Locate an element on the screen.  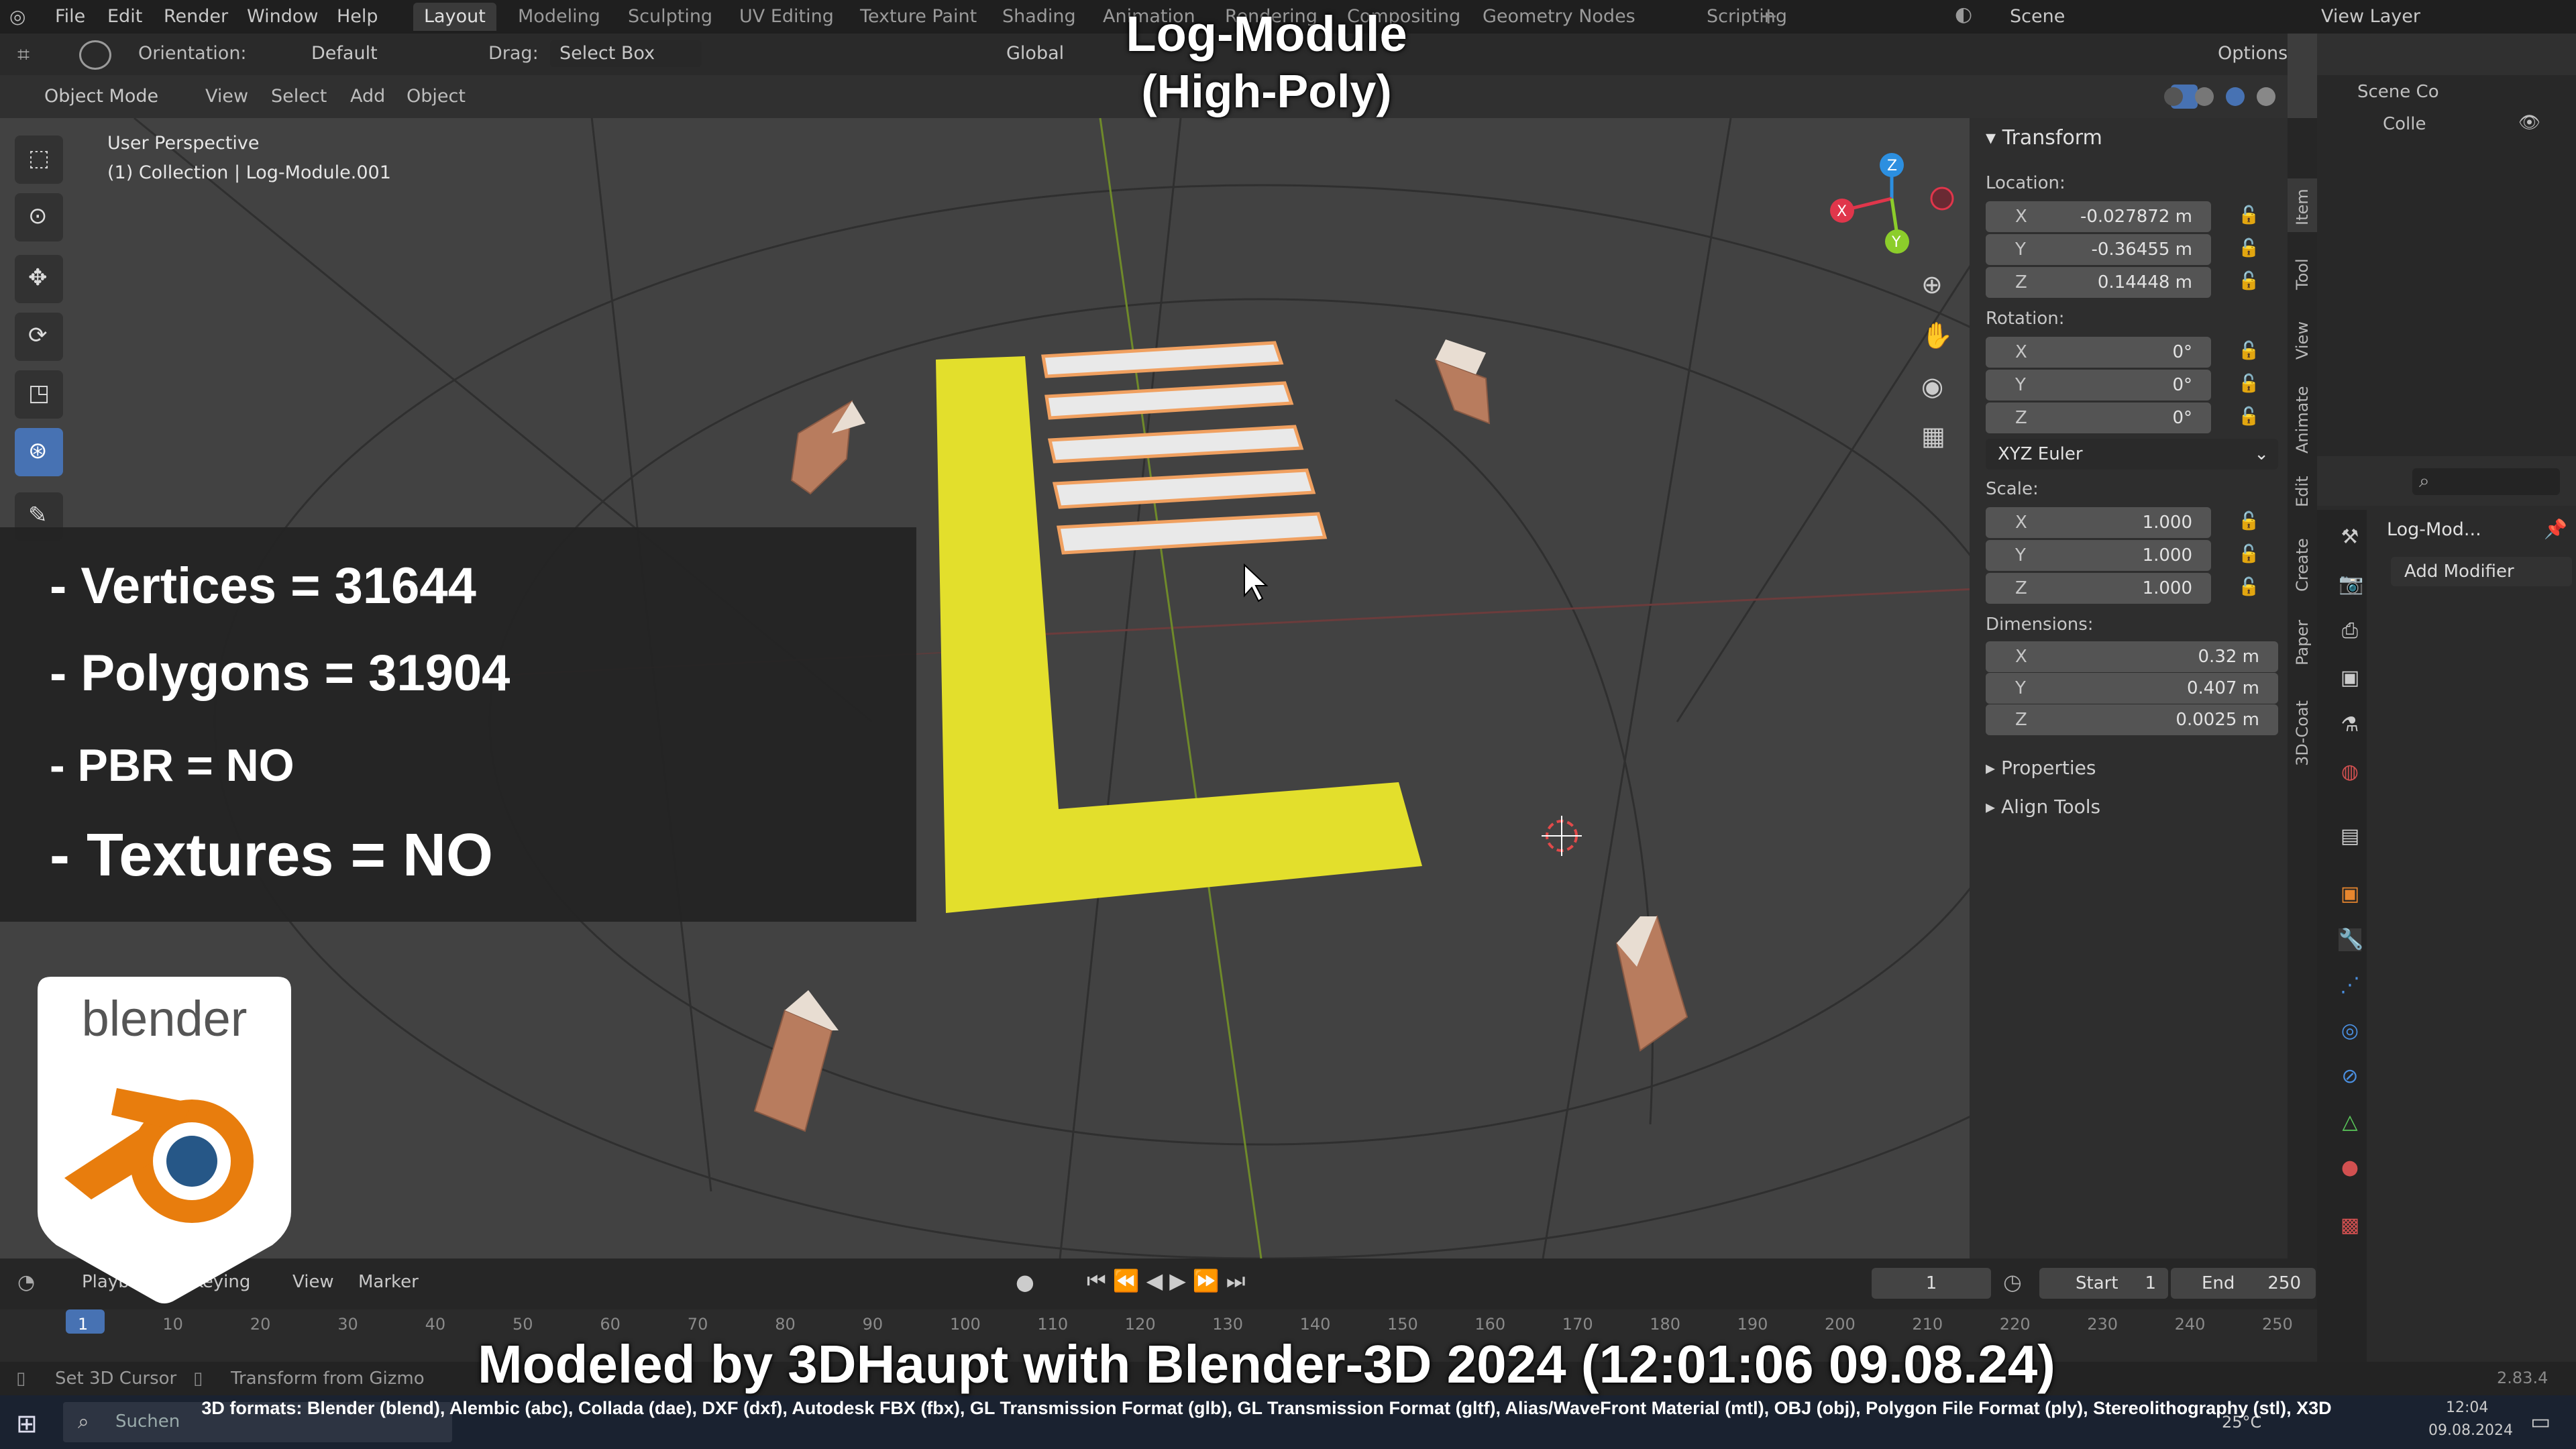
blender-logo: blender is located at coordinates (164, 1141).